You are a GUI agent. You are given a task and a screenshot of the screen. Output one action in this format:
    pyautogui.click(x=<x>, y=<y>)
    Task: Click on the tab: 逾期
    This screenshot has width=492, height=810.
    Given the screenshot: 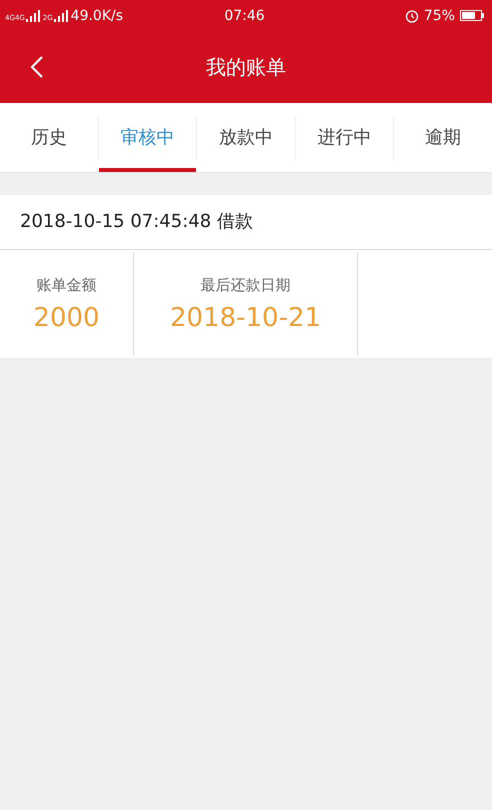 What is the action you would take?
    pyautogui.click(x=443, y=137)
    